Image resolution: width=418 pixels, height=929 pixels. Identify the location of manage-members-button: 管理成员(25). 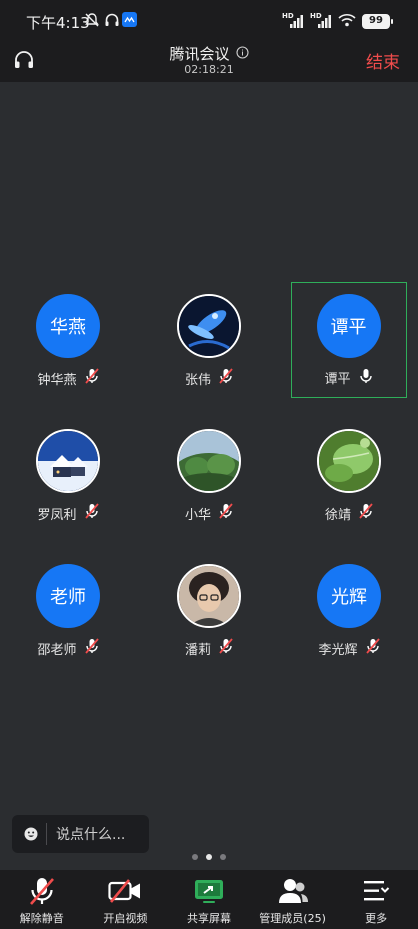
(293, 899).